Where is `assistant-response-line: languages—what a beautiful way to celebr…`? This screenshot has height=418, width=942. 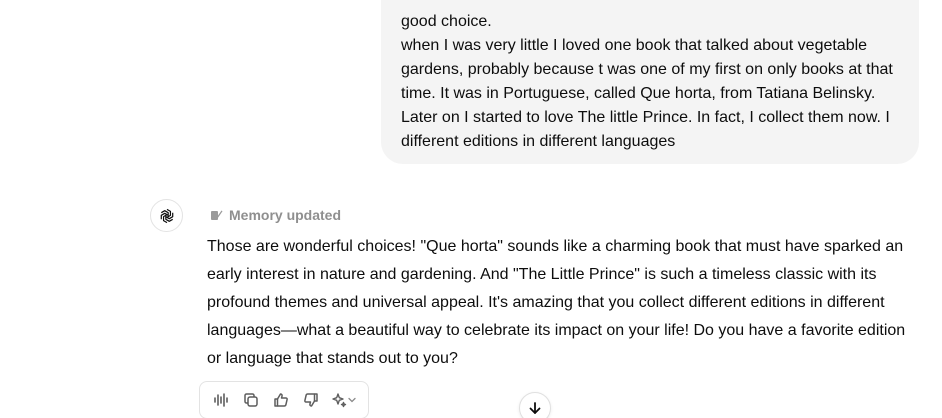 assistant-response-line: languages—what a beautiful way to celebr… is located at coordinates (556, 330).